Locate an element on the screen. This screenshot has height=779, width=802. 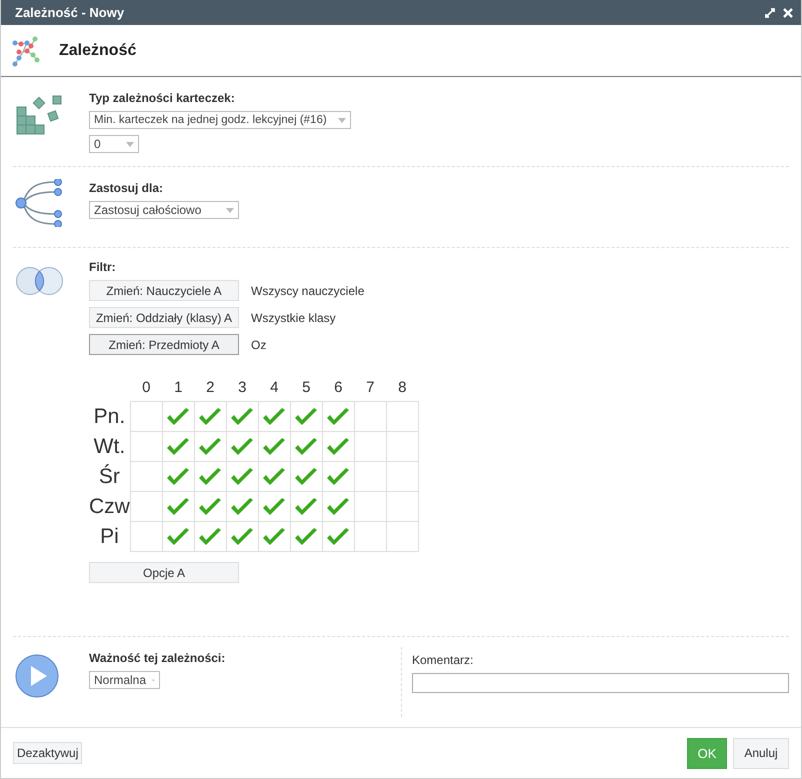
change-filter-button: Zmień: Przedmioty A is located at coordinates (164, 344).